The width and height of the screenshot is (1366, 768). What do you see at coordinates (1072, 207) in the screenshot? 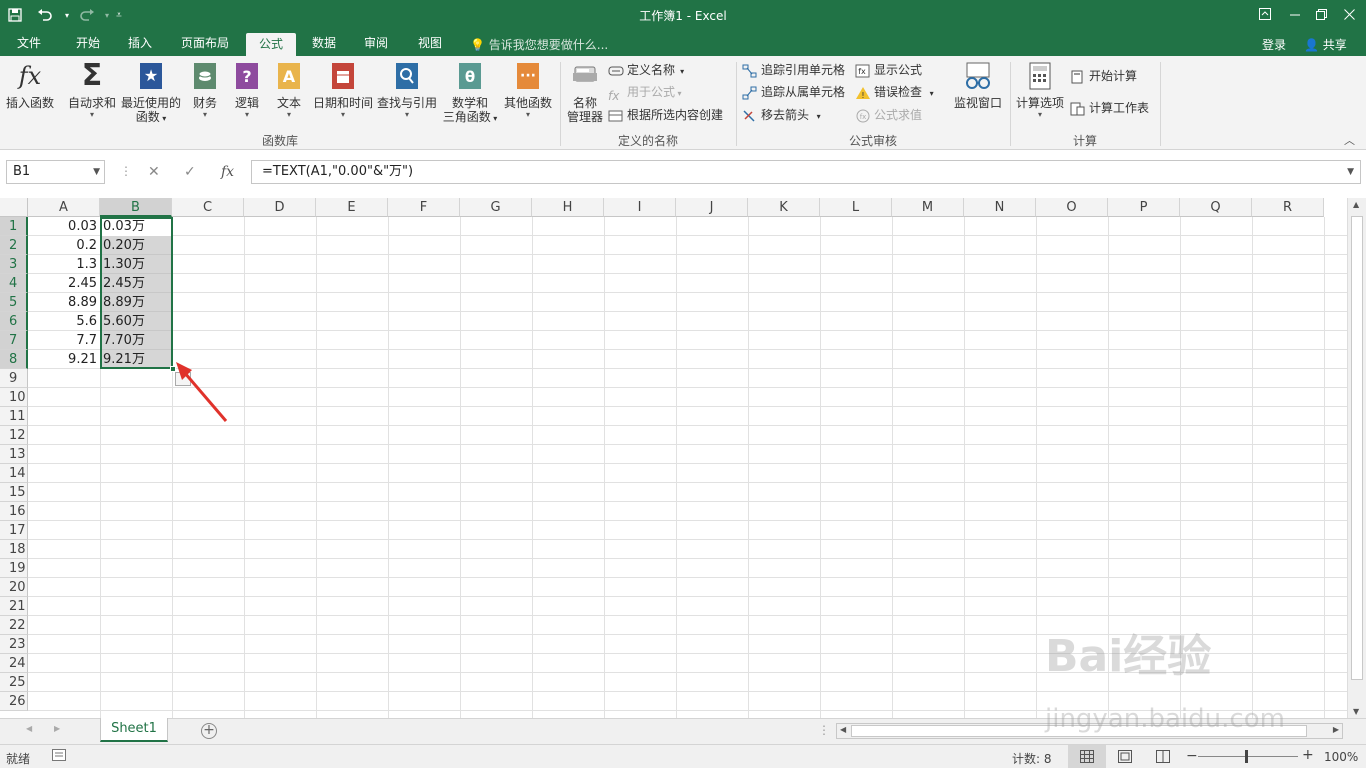
I see `column-header-o: O` at bounding box center [1072, 207].